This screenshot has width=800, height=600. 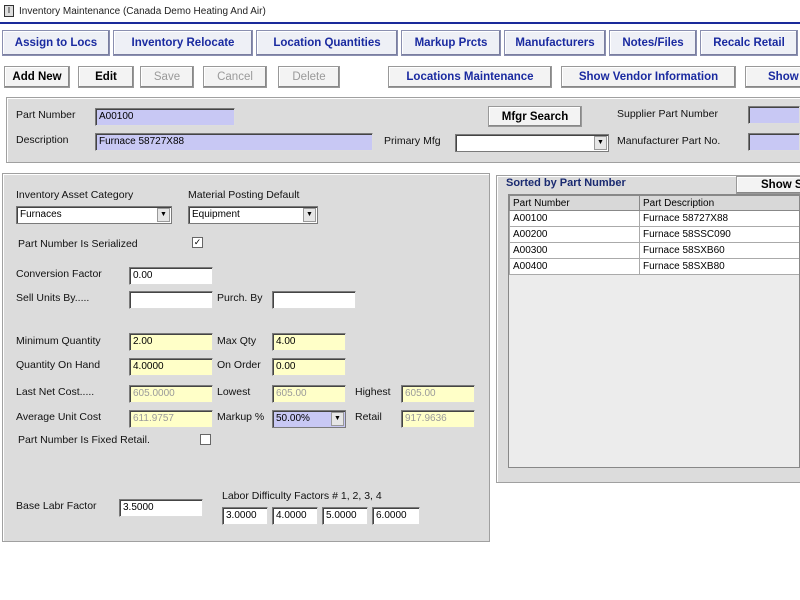 I want to click on part-description-cell: Furnace 58SXB60, so click(x=719, y=250).